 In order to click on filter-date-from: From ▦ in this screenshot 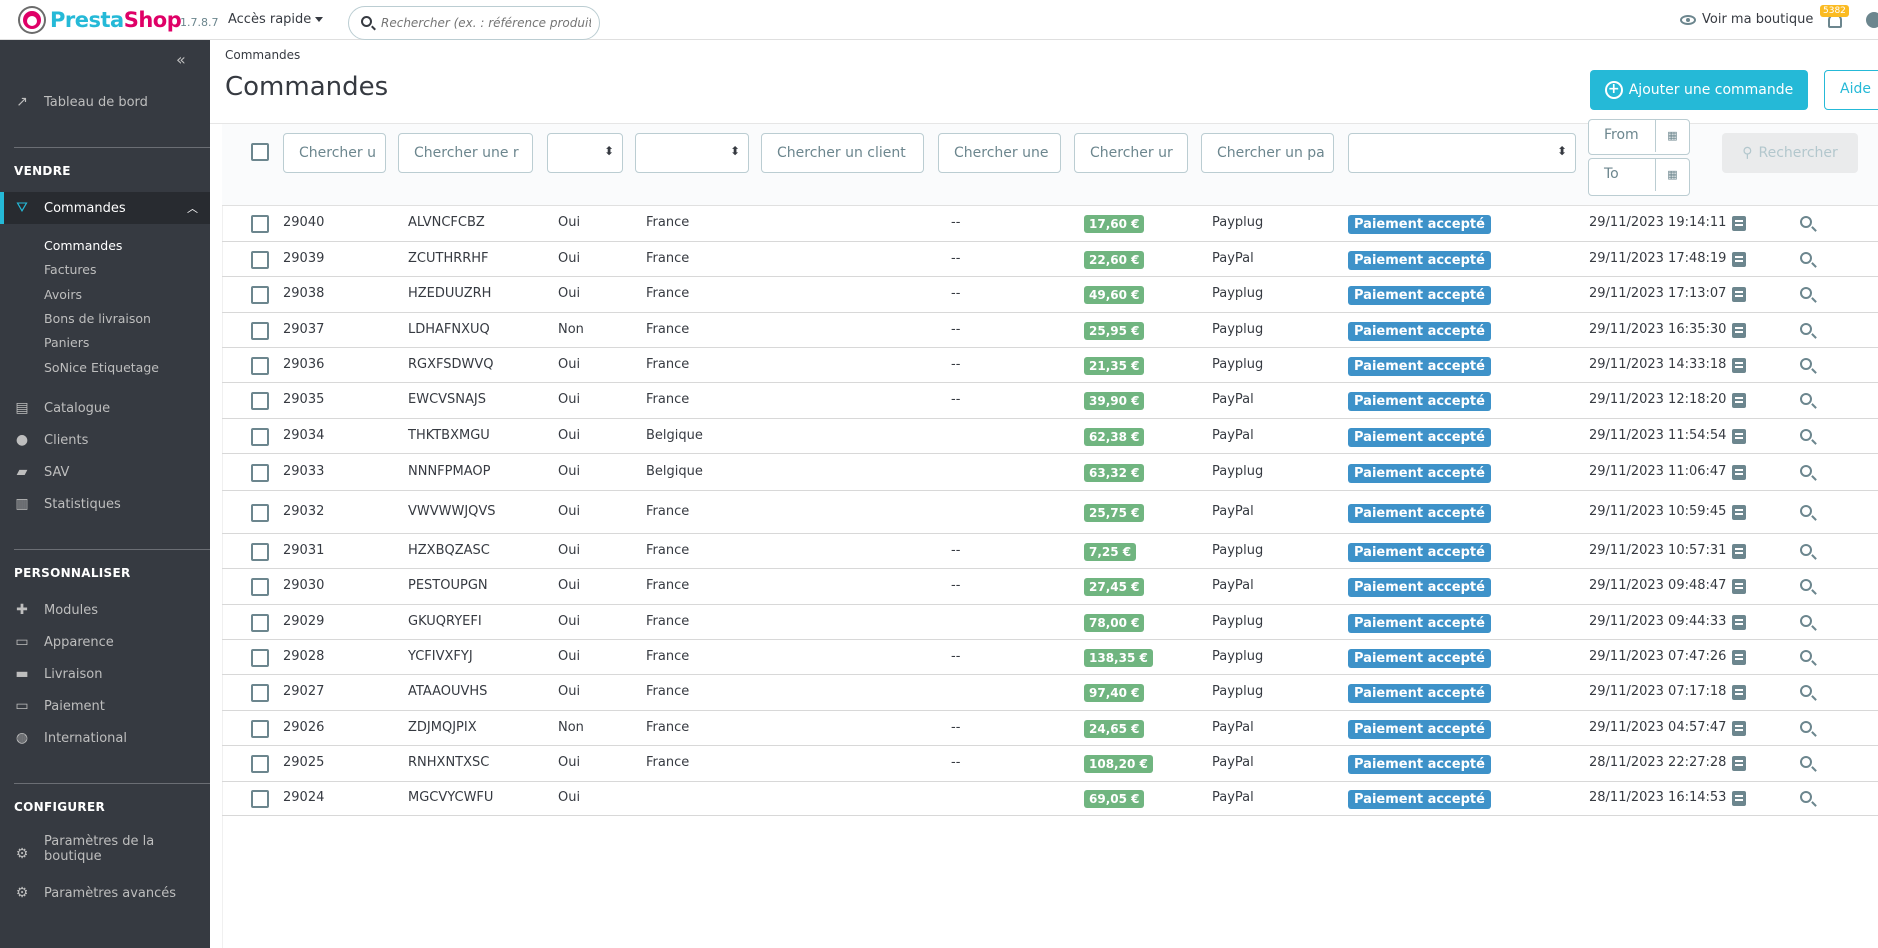, I will do `click(1639, 137)`.